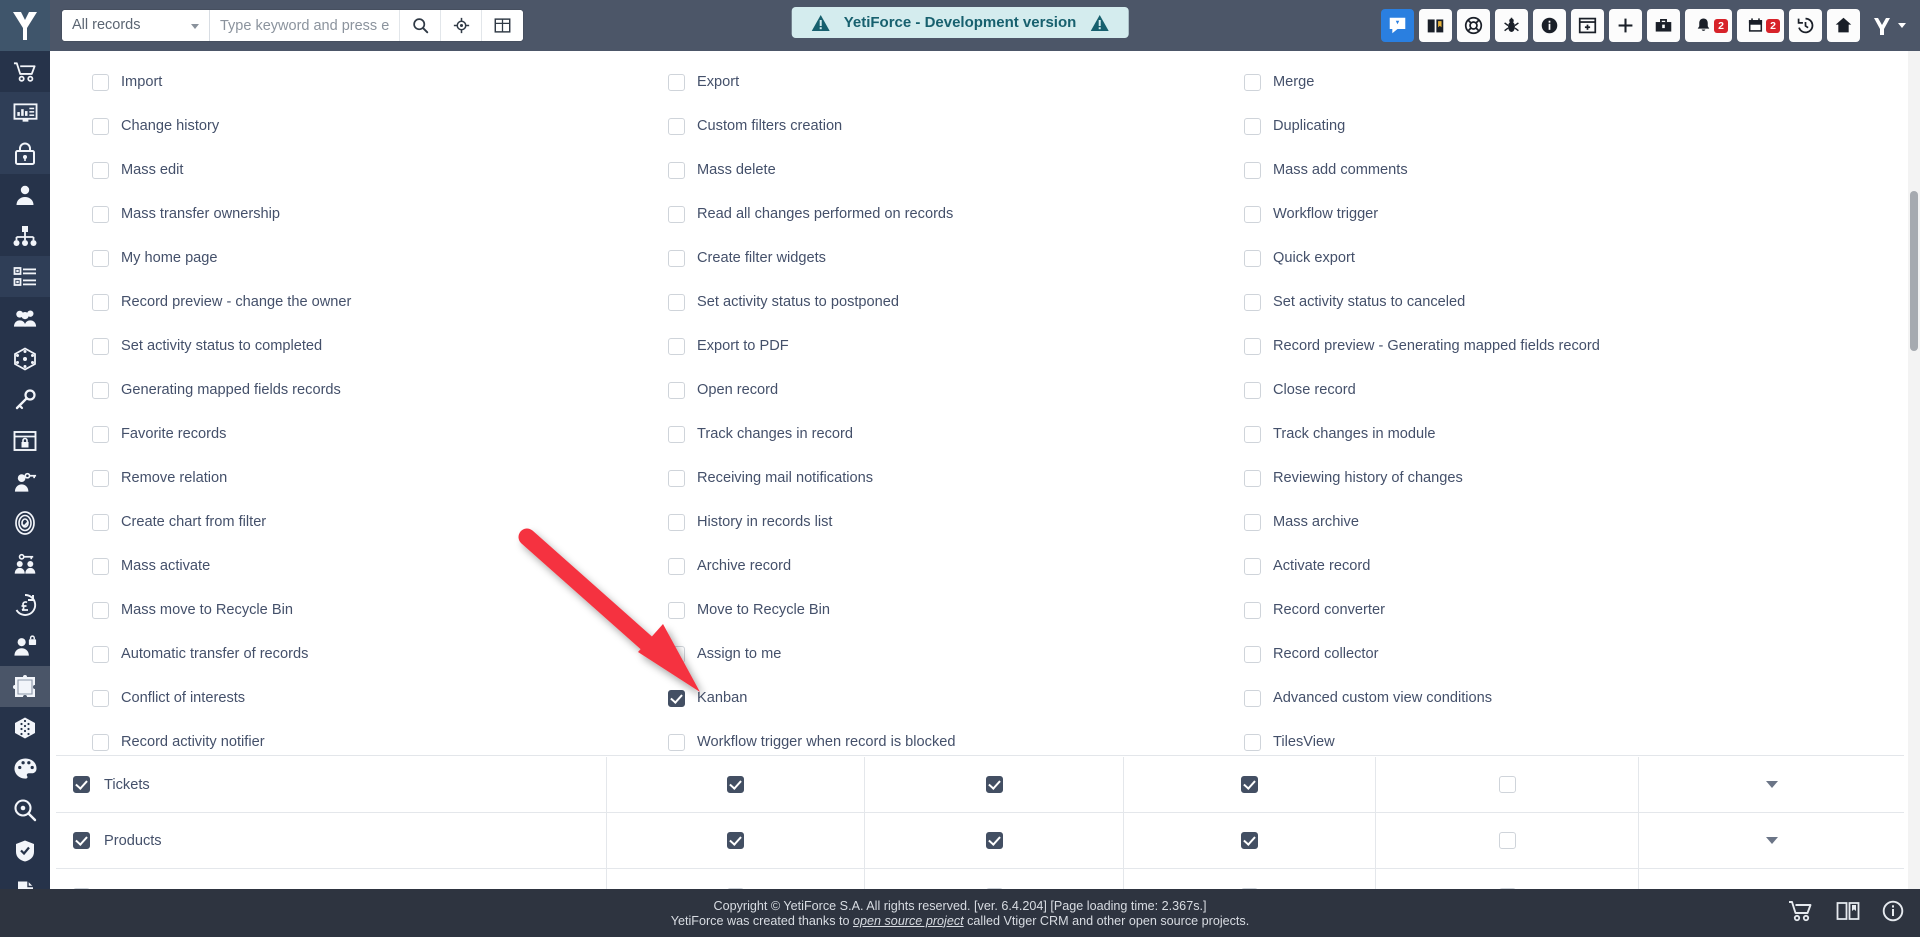 The image size is (1920, 937). Describe the element at coordinates (305, 25) in the screenshot. I see `search-input` at that location.